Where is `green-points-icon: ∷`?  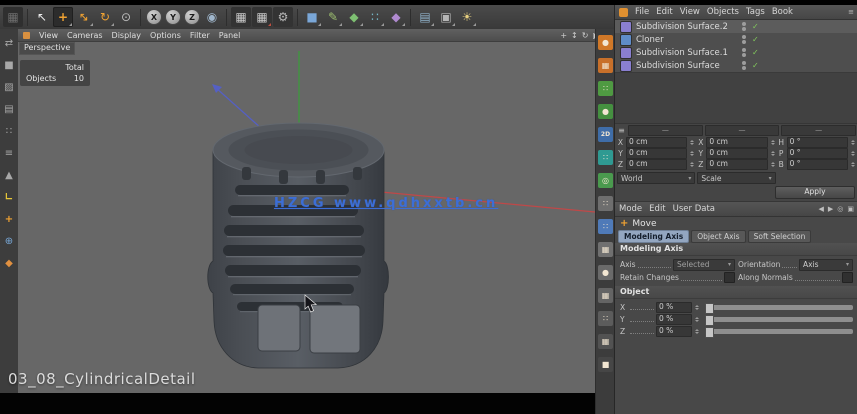 green-points-icon: ∷ is located at coordinates (605, 88).